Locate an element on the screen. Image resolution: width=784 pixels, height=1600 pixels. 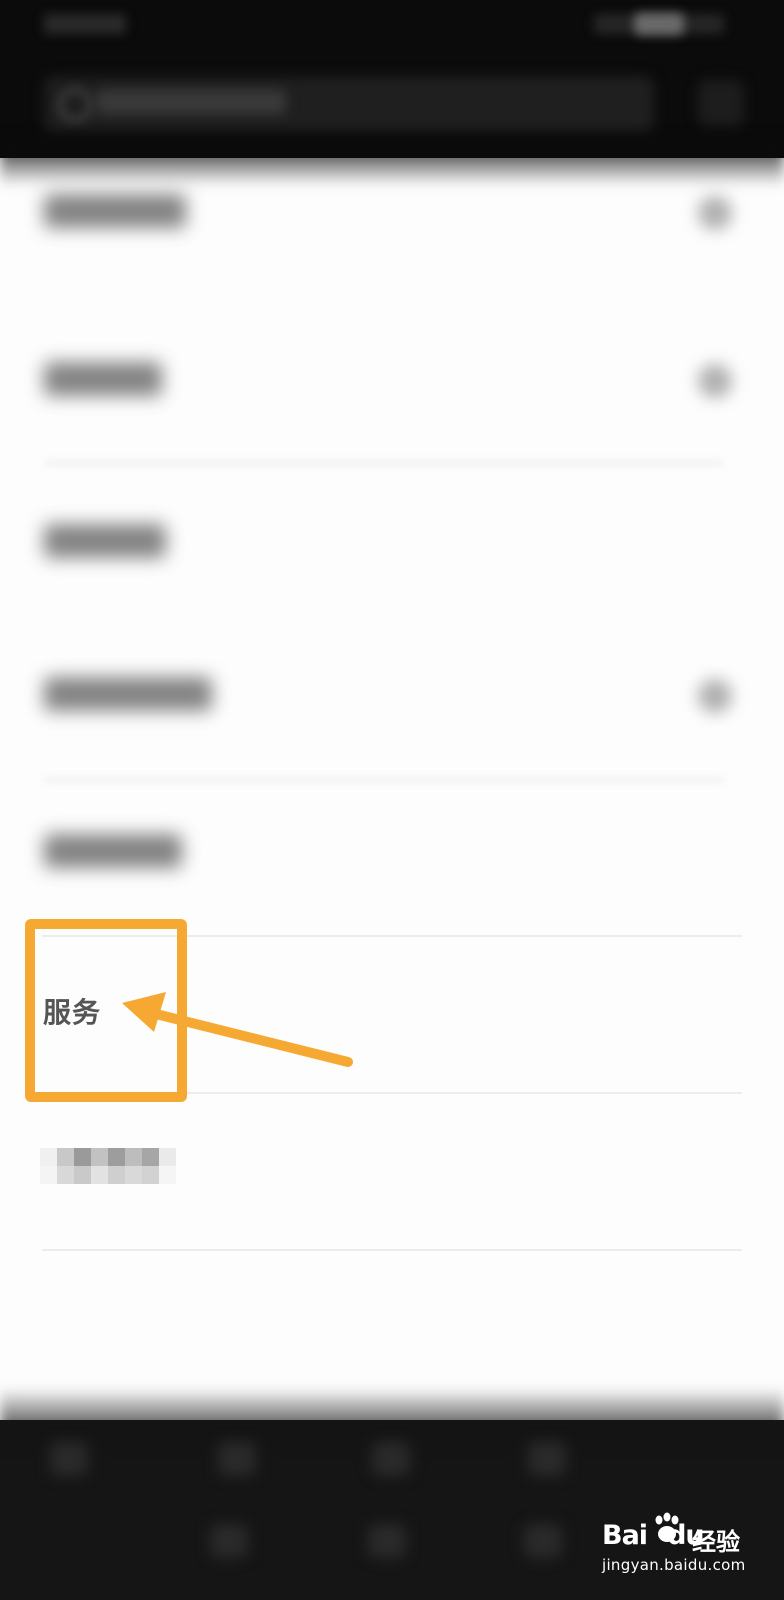
search-placeholder-blurred is located at coordinates (191, 102).